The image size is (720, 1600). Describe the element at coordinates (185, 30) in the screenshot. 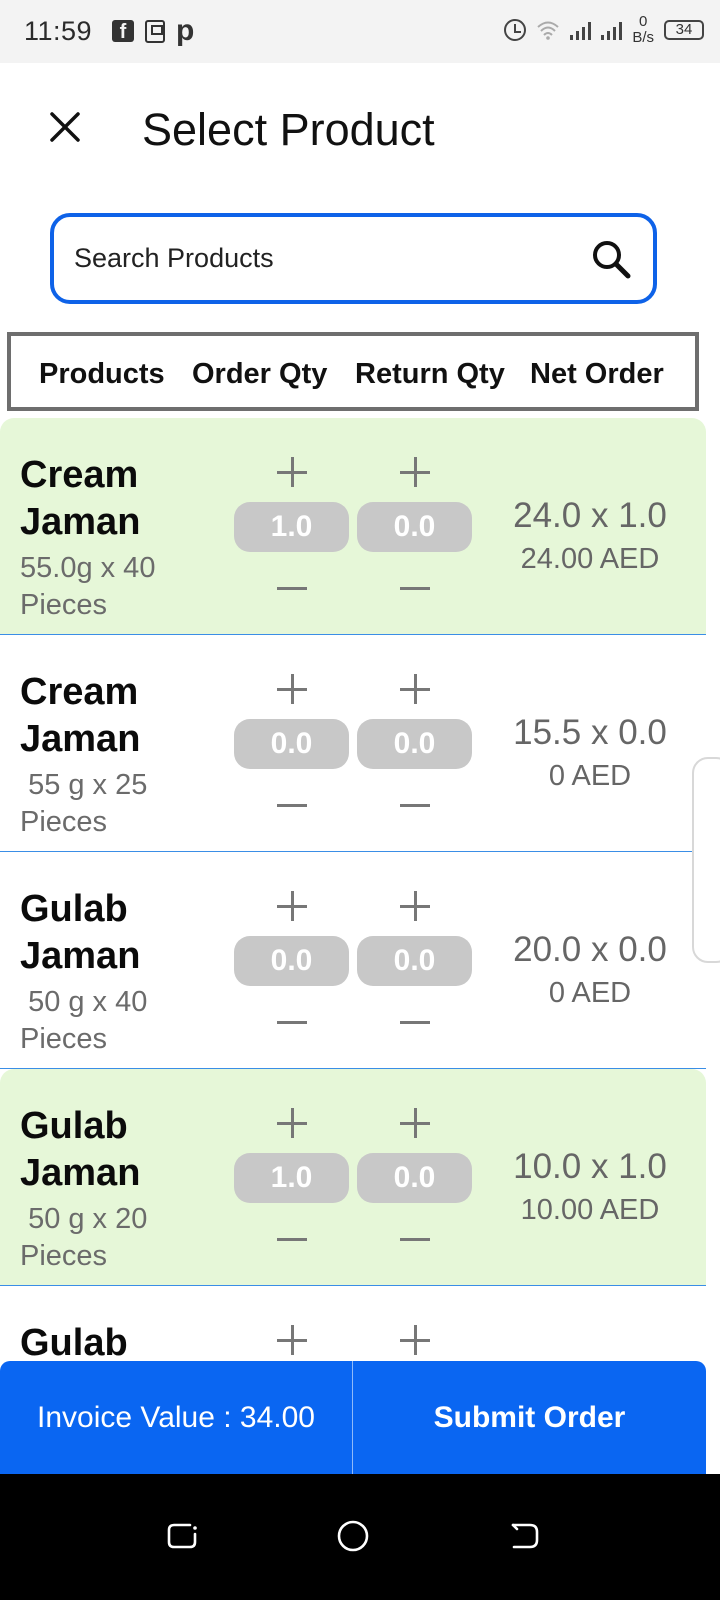

I see `p-icon: p` at that location.